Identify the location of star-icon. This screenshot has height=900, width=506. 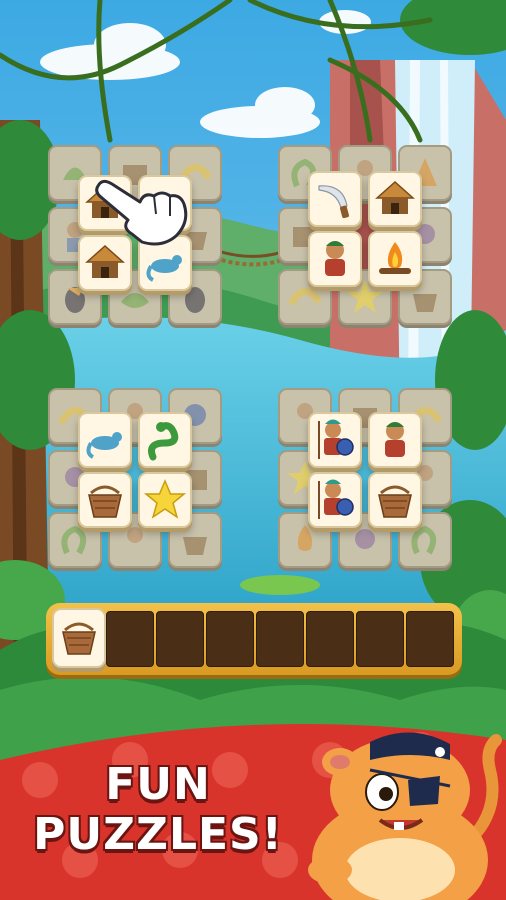
(165, 499).